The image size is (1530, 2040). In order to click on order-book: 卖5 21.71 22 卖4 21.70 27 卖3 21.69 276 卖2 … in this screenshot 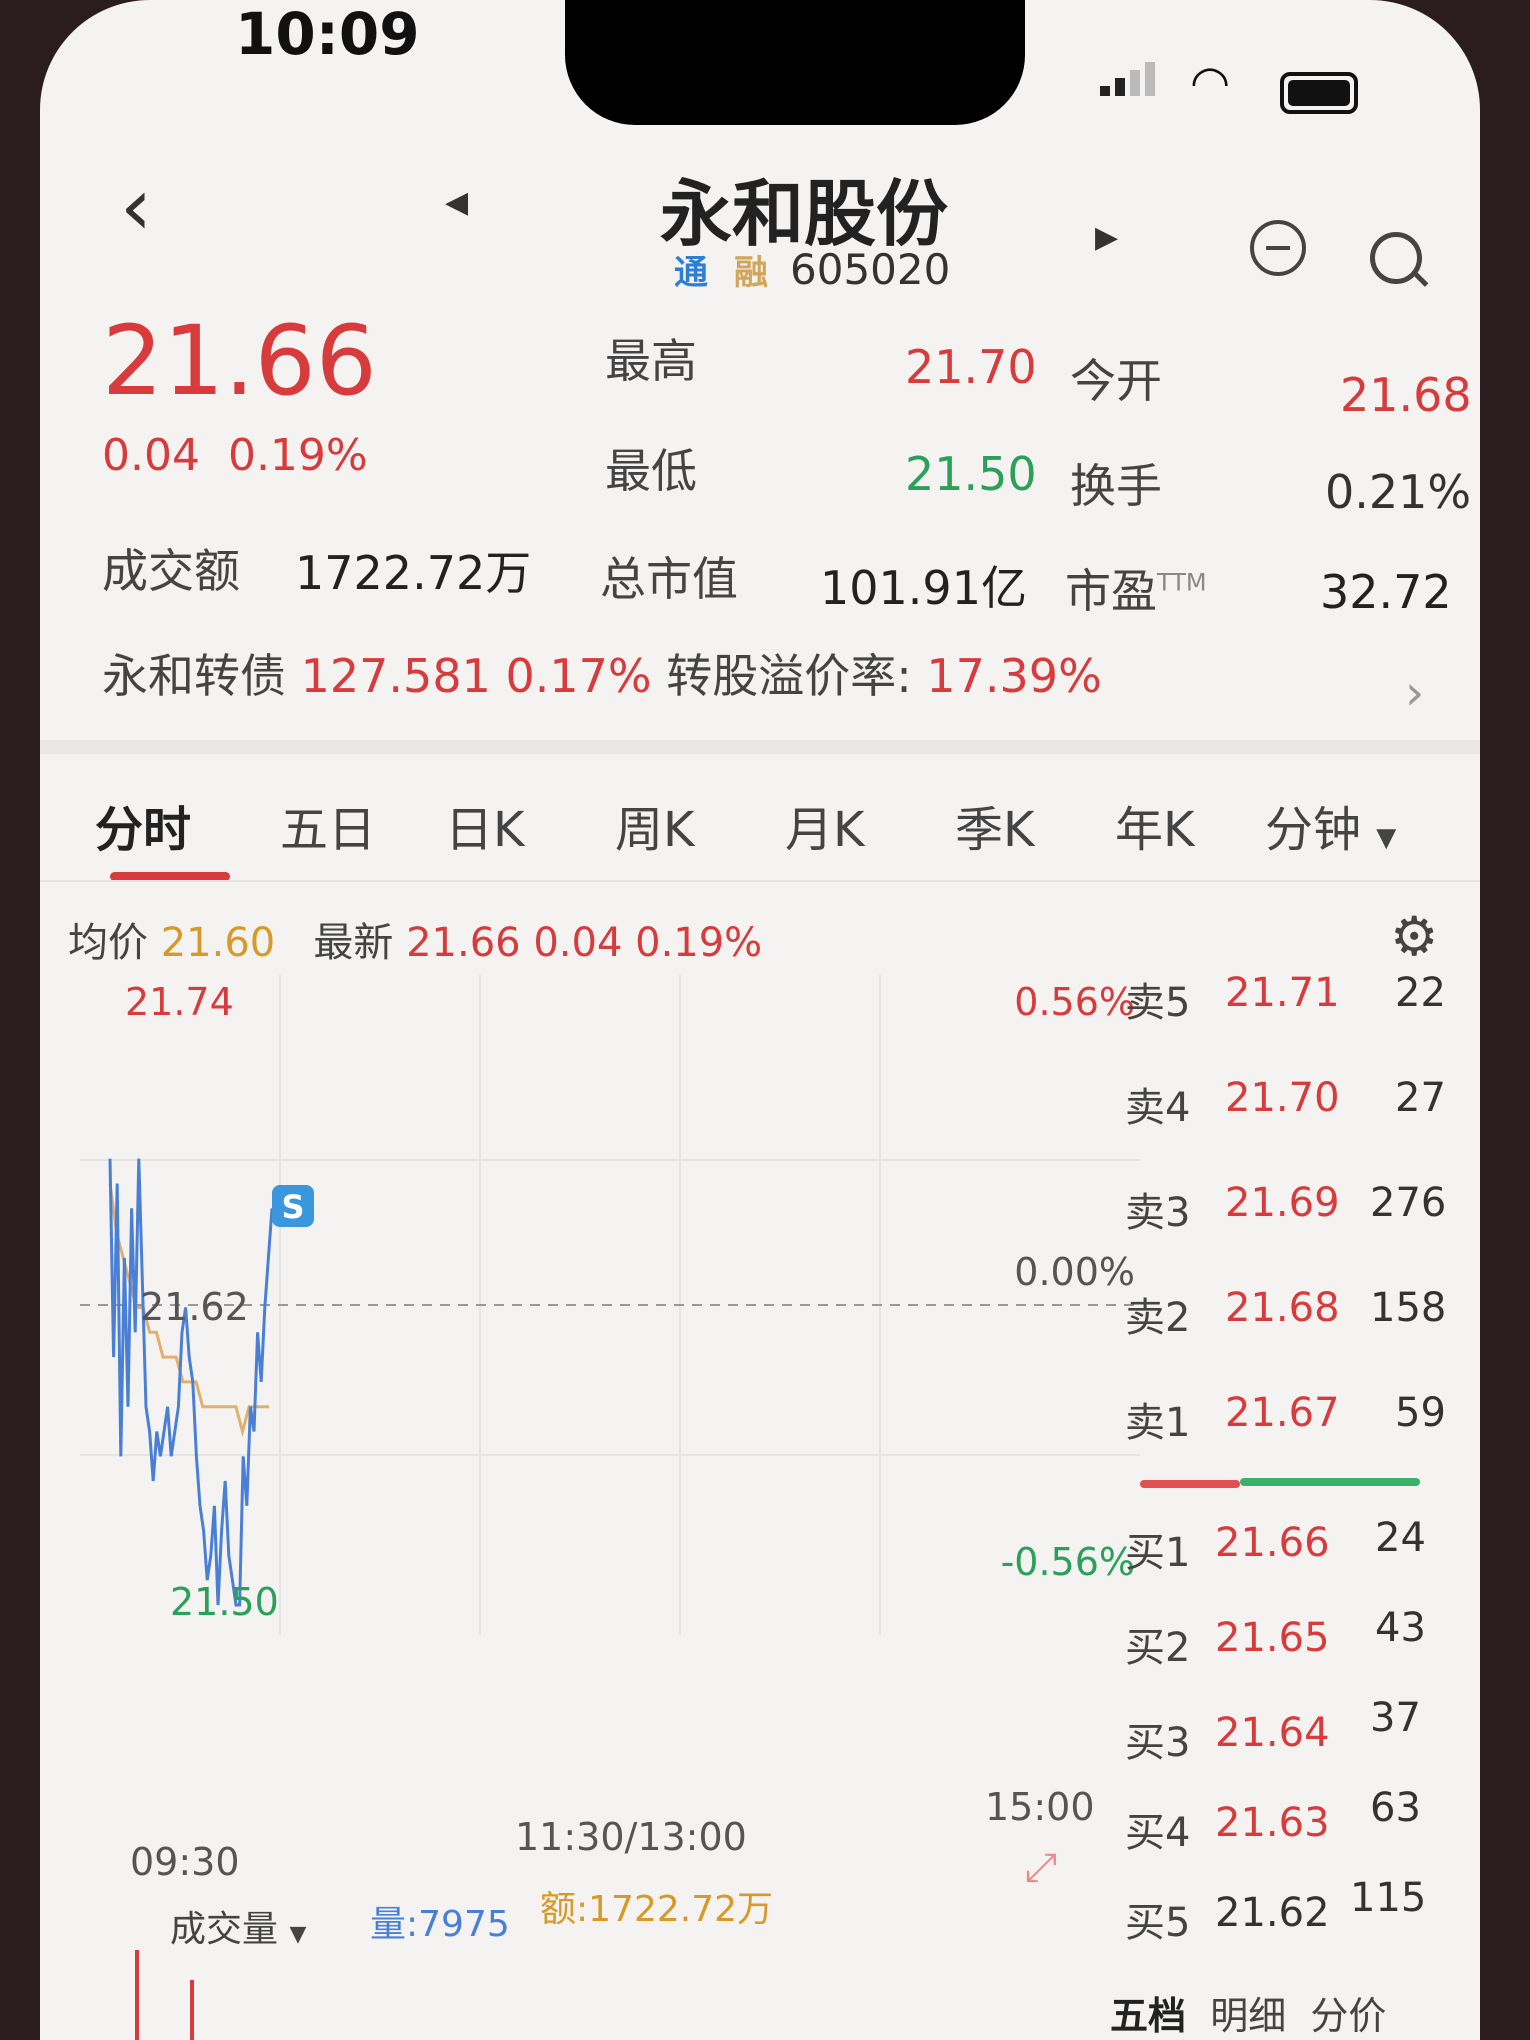, I will do `click(1295, 1480)`.